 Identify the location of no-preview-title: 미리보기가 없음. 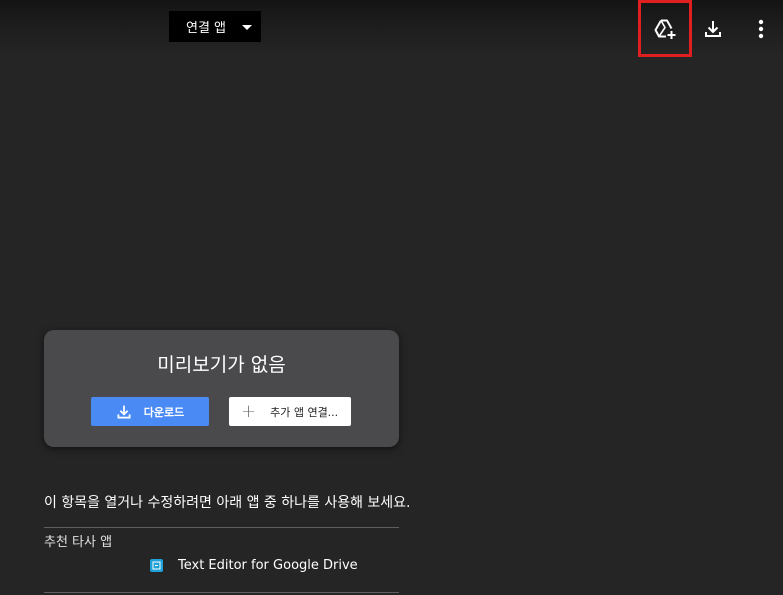
(221, 365).